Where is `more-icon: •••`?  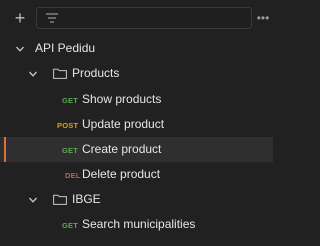 more-icon: ••• is located at coordinates (263, 18).